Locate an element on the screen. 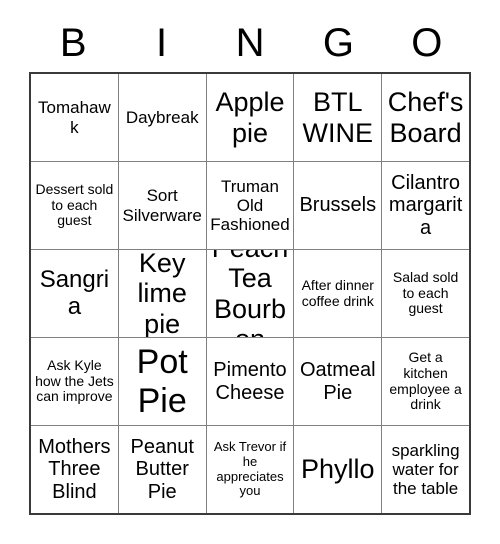 The image size is (500, 544). bingo-cell: Get a kitchen employee a drink is located at coordinates (425, 381).